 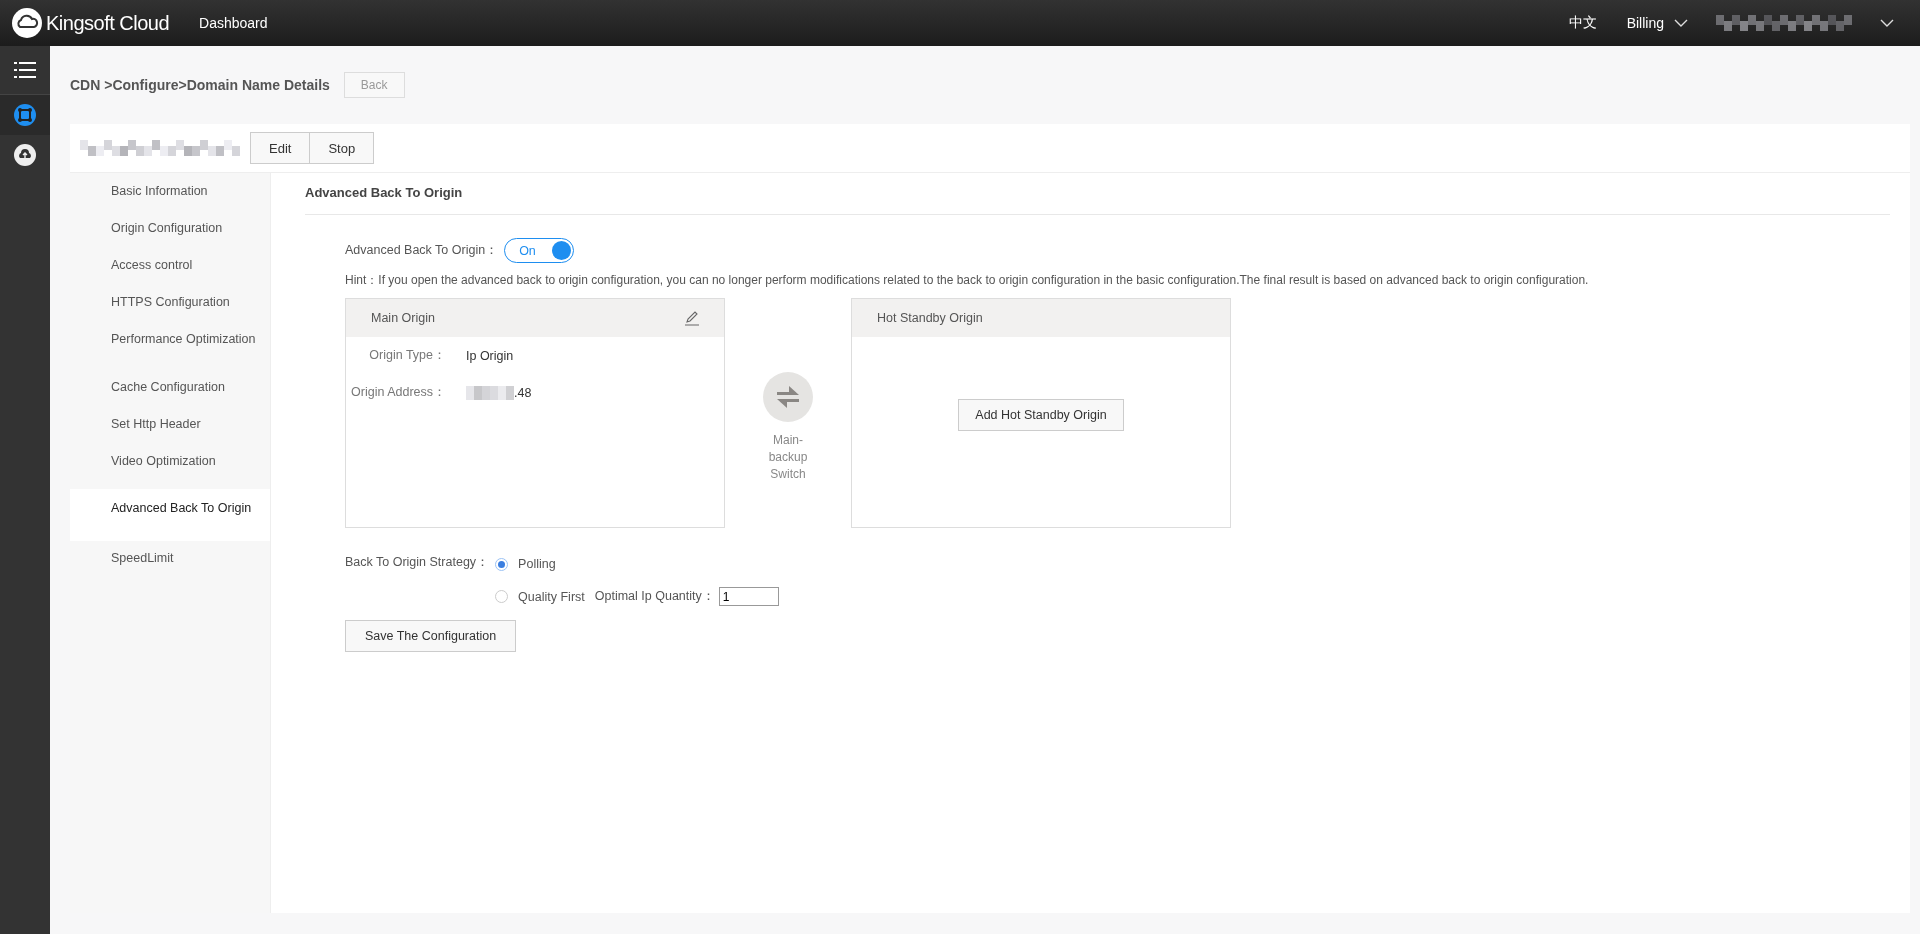 What do you see at coordinates (170, 390) in the screenshot?
I see `nav-item: Cache Configuration` at bounding box center [170, 390].